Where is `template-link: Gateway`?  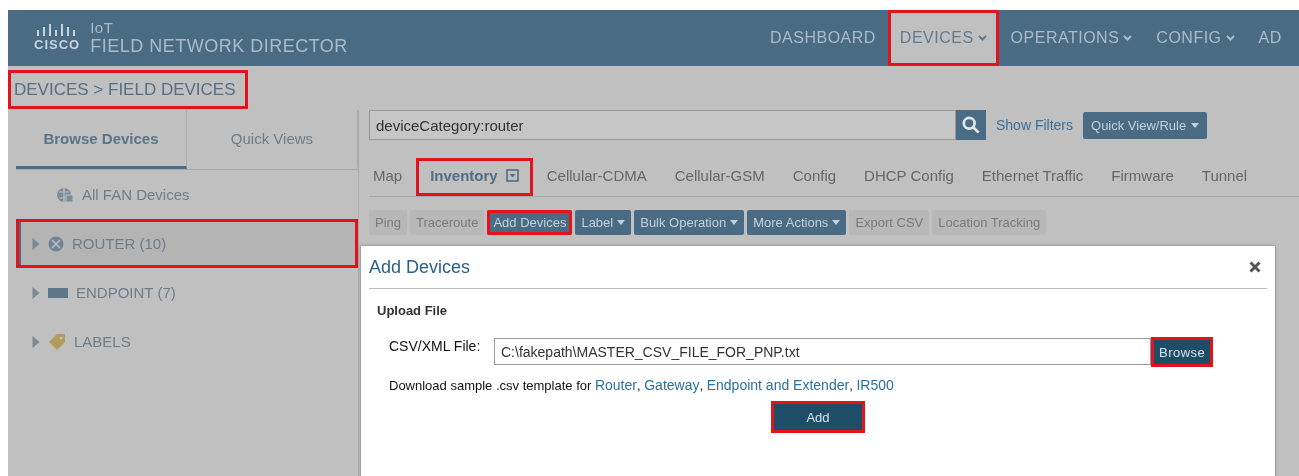 template-link: Gateway is located at coordinates (672, 385).